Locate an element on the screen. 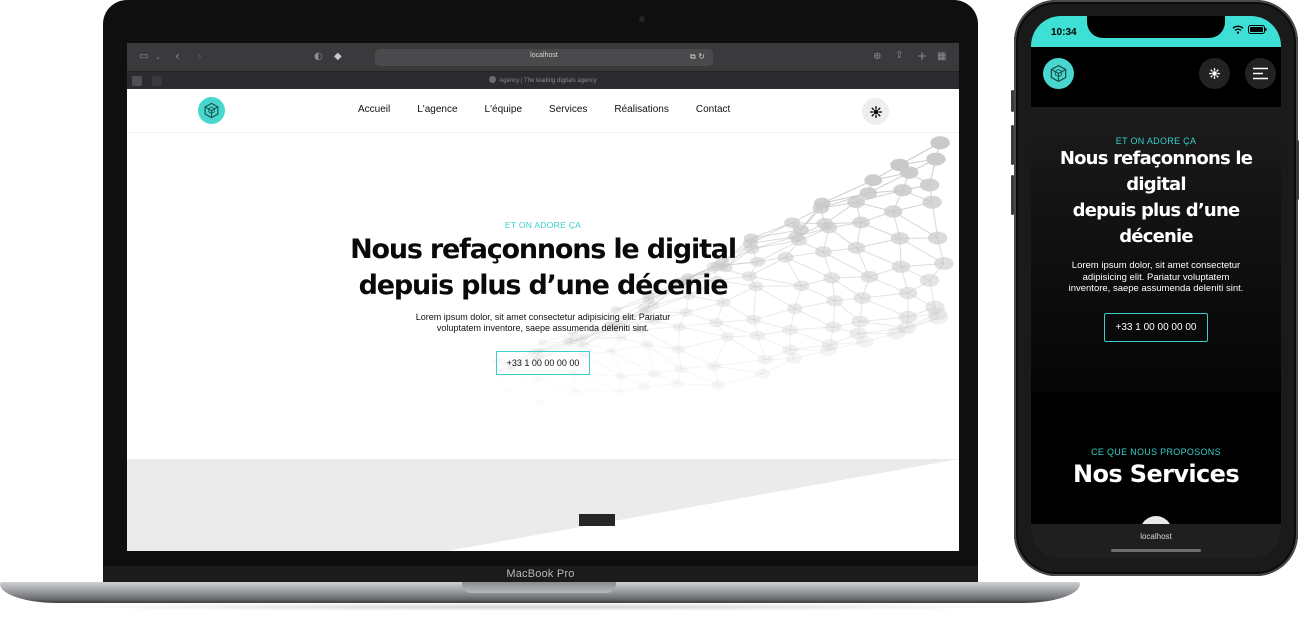 Image resolution: width=1300 pixels, height=624 pixels. nav-link-agence: L'agence is located at coordinates (437, 109).